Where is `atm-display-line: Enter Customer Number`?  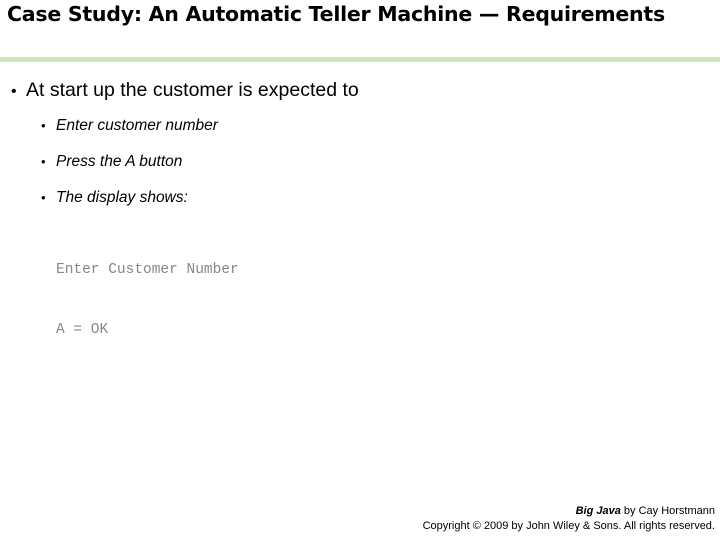
atm-display-line: Enter Customer Number is located at coordinates (147, 270).